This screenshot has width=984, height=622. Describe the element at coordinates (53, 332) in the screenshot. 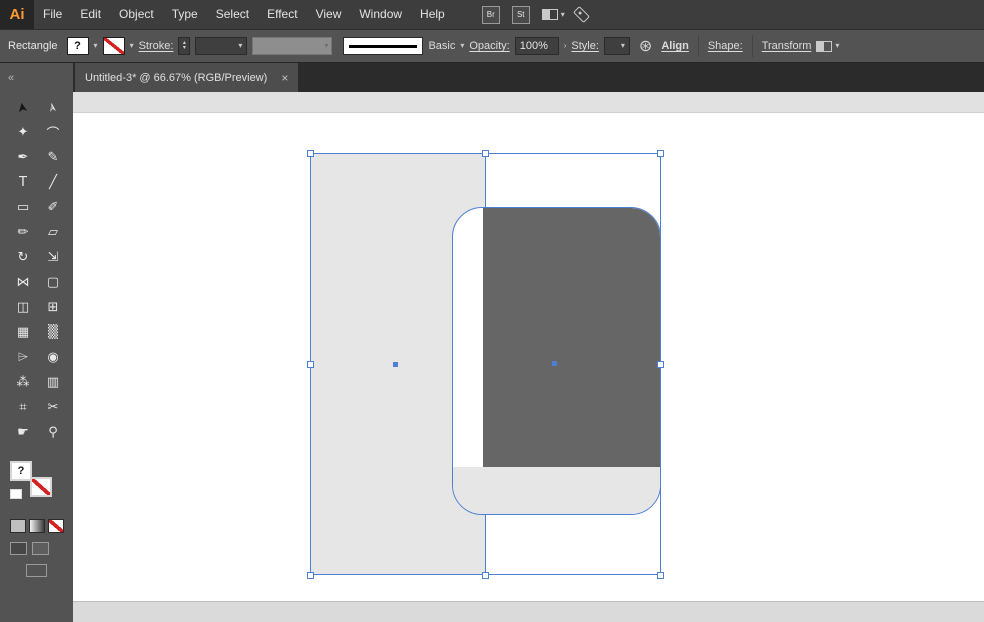

I see `gradient-tool: ▒` at that location.